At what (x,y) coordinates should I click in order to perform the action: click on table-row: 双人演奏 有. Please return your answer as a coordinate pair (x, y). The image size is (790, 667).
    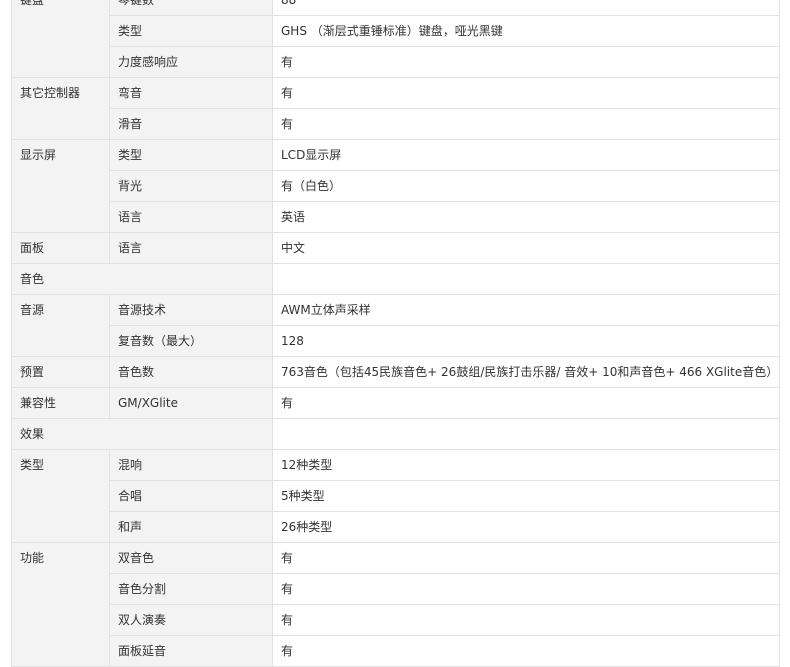
    Looking at the image, I should click on (396, 620).